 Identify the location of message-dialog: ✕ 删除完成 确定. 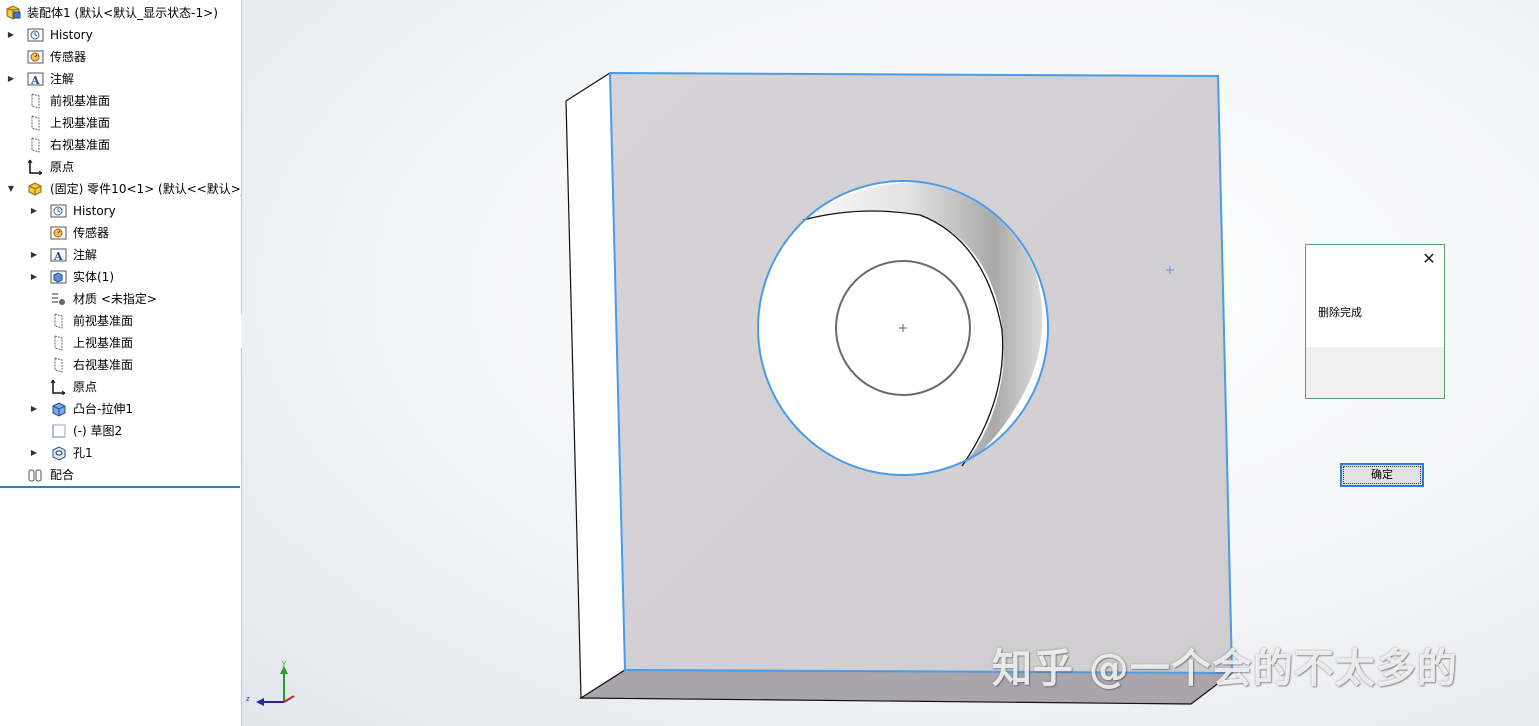
(1375, 365).